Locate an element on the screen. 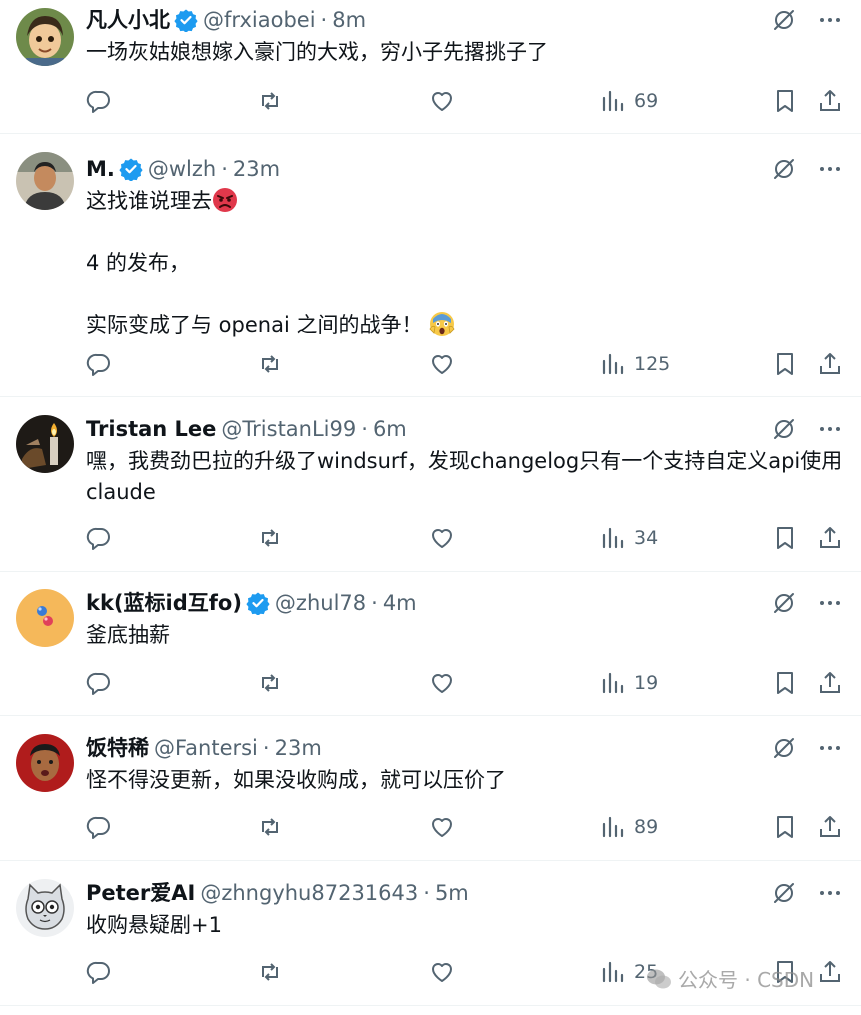  tweet-line: 一场灰姑娘想嫁入豪门的大戏，穷小子先撂挑子了 is located at coordinates (317, 52).